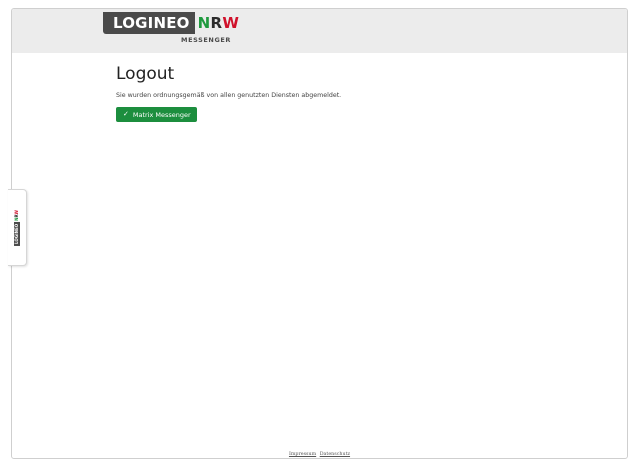 Image resolution: width=632 pixels, height=462 pixels. I want to click on logo-nrw-n: N, so click(204, 23).